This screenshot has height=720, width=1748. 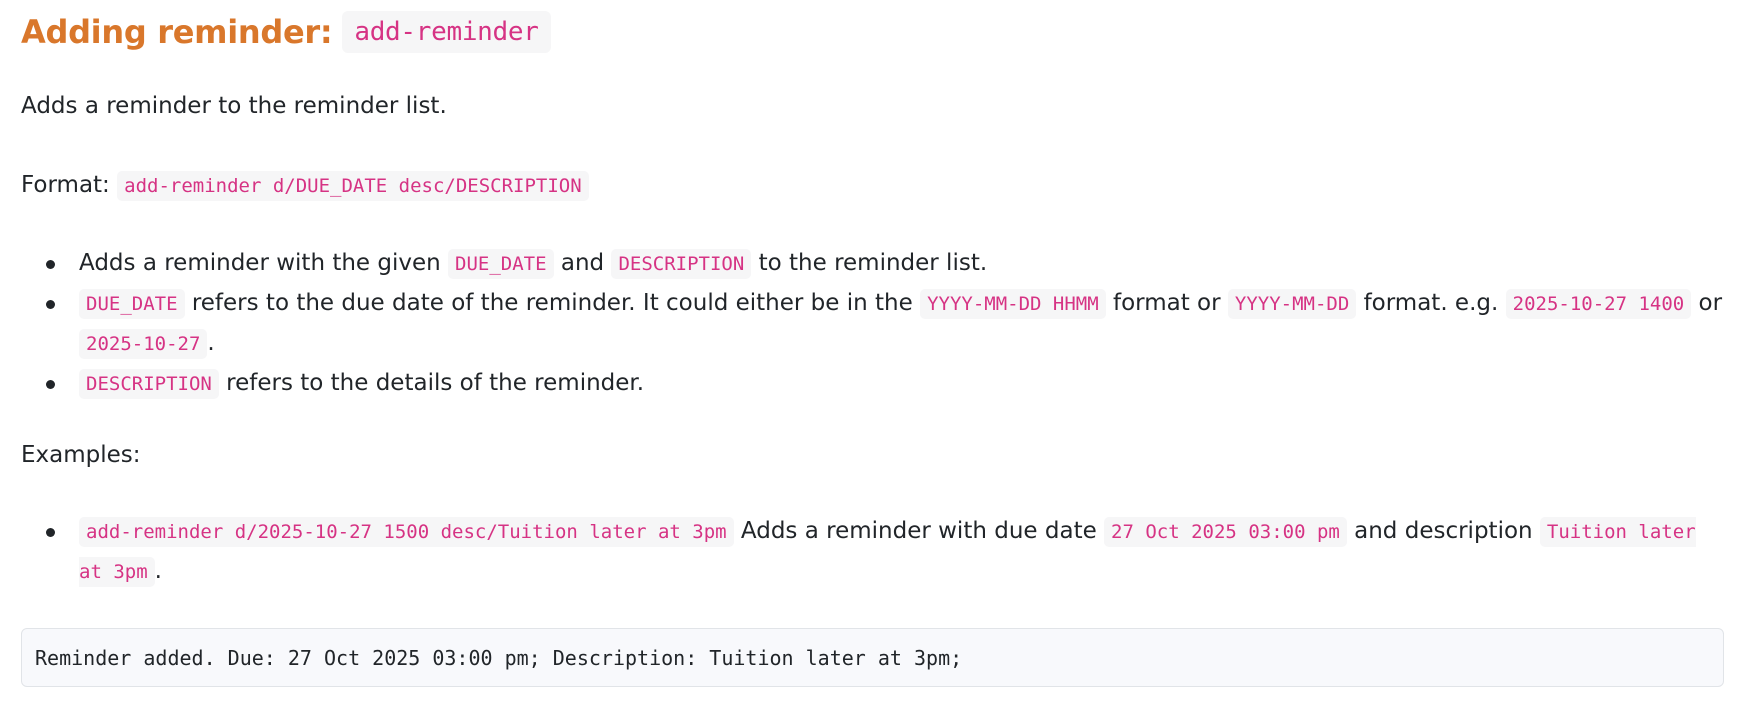 I want to click on text-fragment: and, so click(x=582, y=263).